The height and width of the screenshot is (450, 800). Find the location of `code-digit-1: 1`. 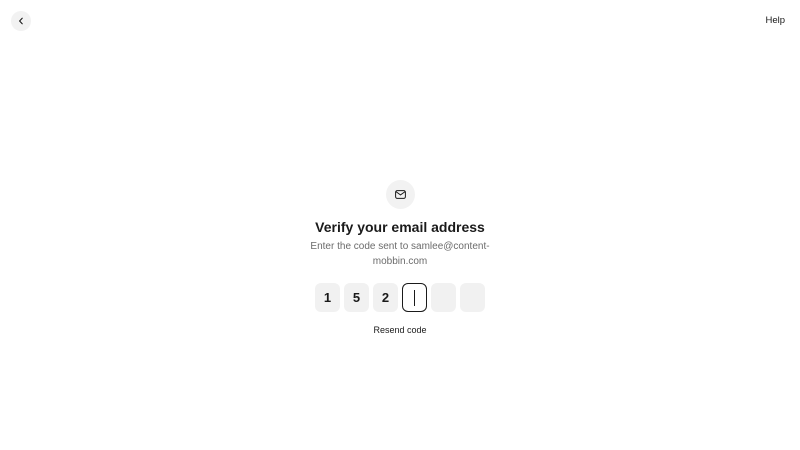

code-digit-1: 1 is located at coordinates (327, 297).